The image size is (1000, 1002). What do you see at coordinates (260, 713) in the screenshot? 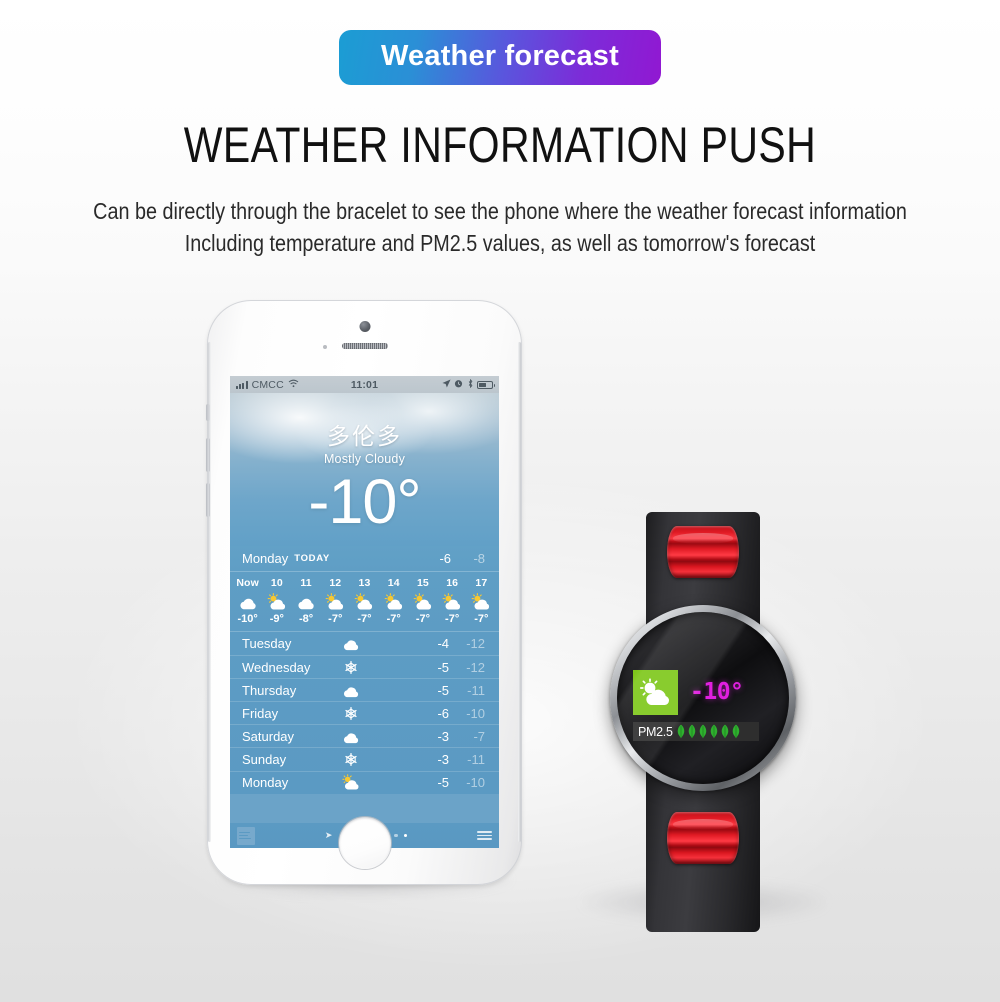
I see `daily-day-label: Friday` at bounding box center [260, 713].